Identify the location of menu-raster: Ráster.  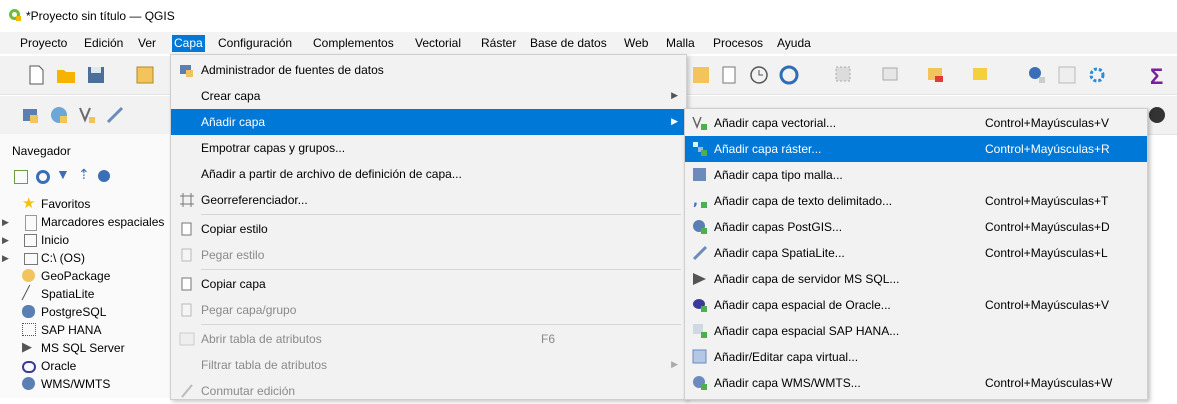
(498, 43).